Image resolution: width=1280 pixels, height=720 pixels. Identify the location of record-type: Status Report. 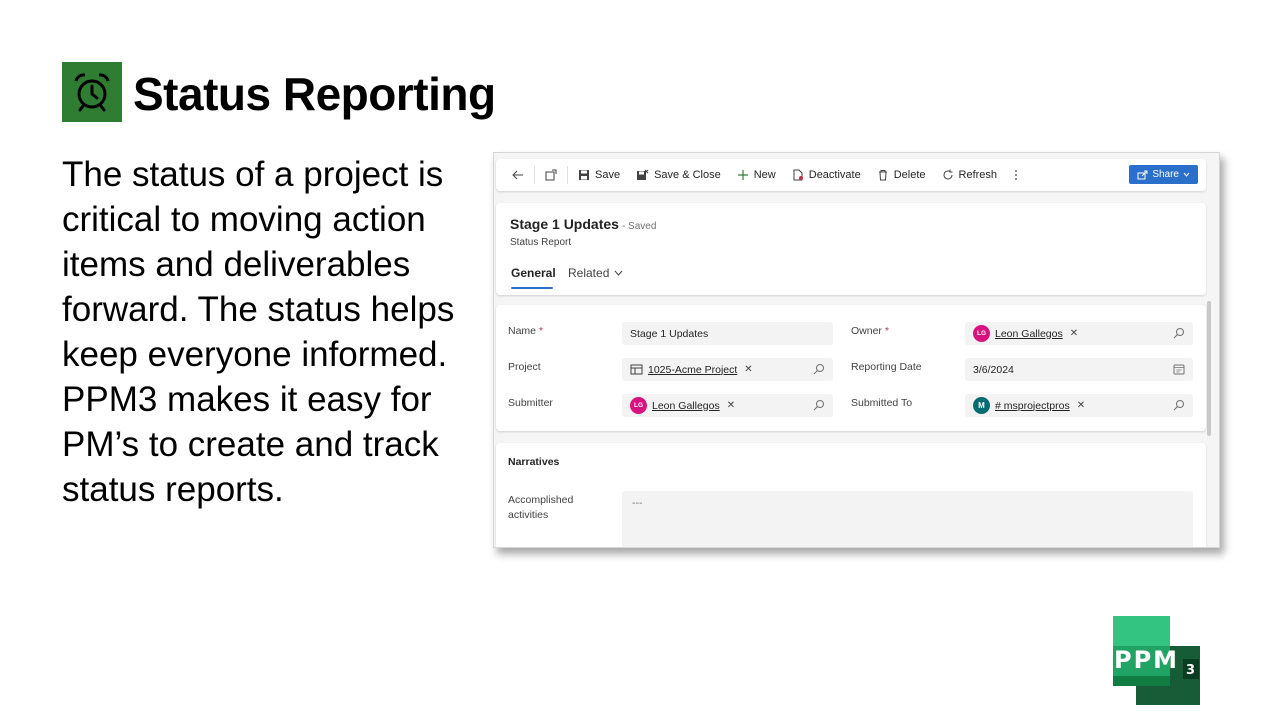
(541, 242).